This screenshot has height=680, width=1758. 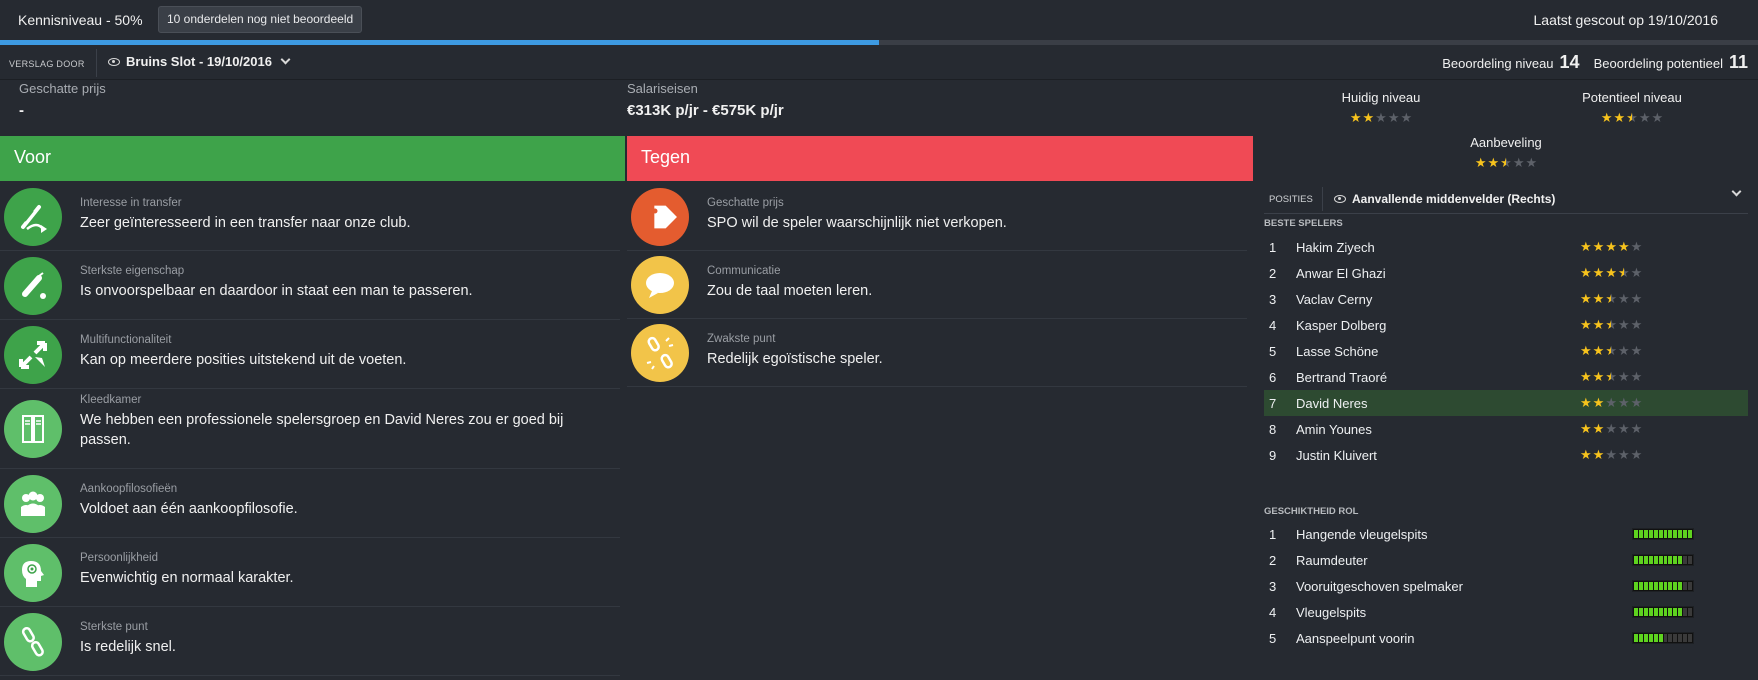 What do you see at coordinates (33, 503) in the screenshot?
I see `group-icon` at bounding box center [33, 503].